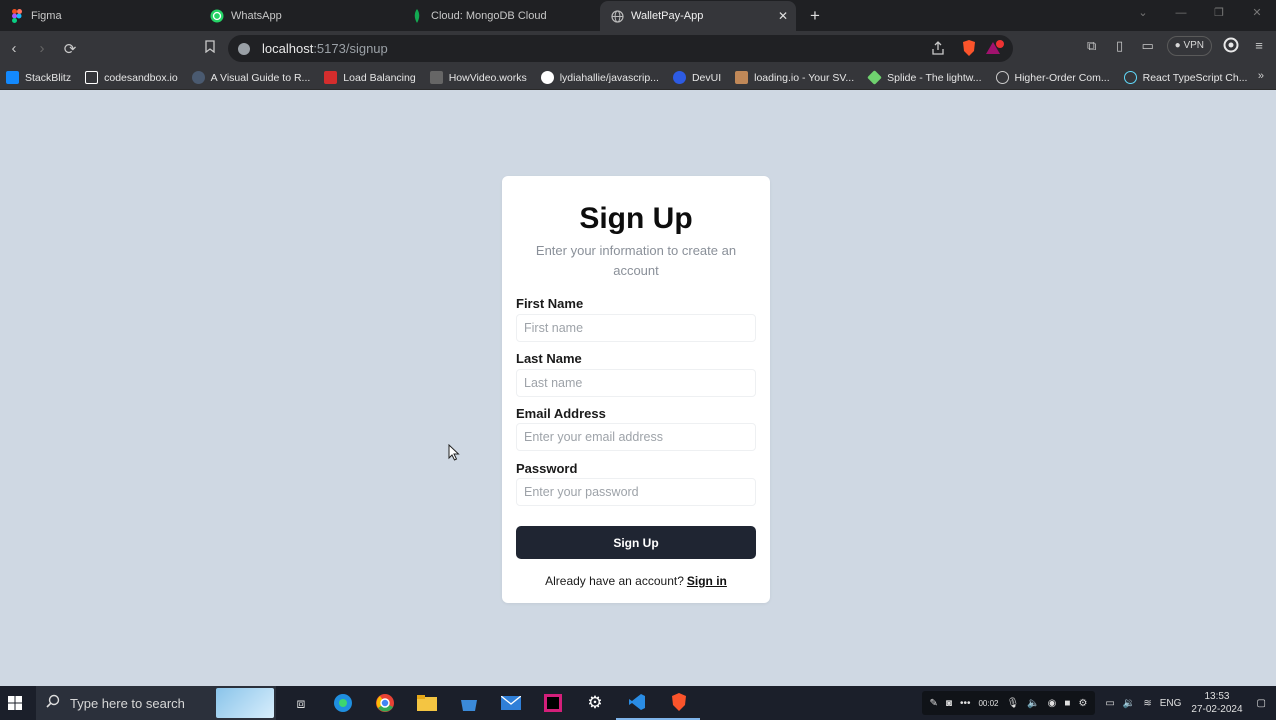  What do you see at coordinates (53, 703) in the screenshot?
I see `search-icon` at bounding box center [53, 703].